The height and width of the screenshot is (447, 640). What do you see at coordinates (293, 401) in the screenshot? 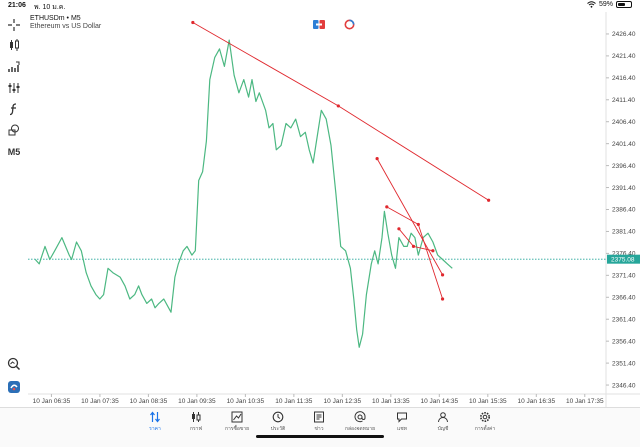
I see `x-tick-label: 10 Jan 11:35` at bounding box center [293, 401].